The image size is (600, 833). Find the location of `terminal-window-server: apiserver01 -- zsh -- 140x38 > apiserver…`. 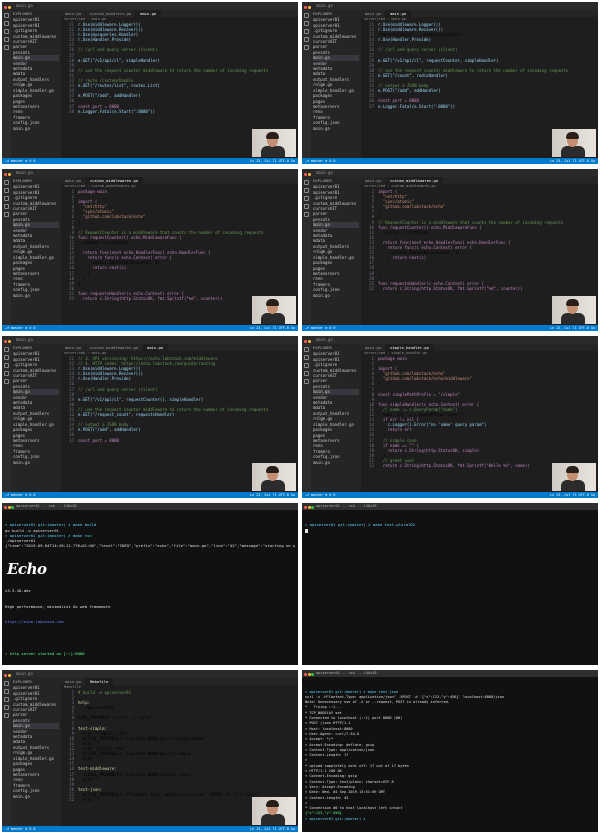

terminal-window-server: apiserver01 -- zsh -- 140x38 > apiserver… is located at coordinates (150, 584).